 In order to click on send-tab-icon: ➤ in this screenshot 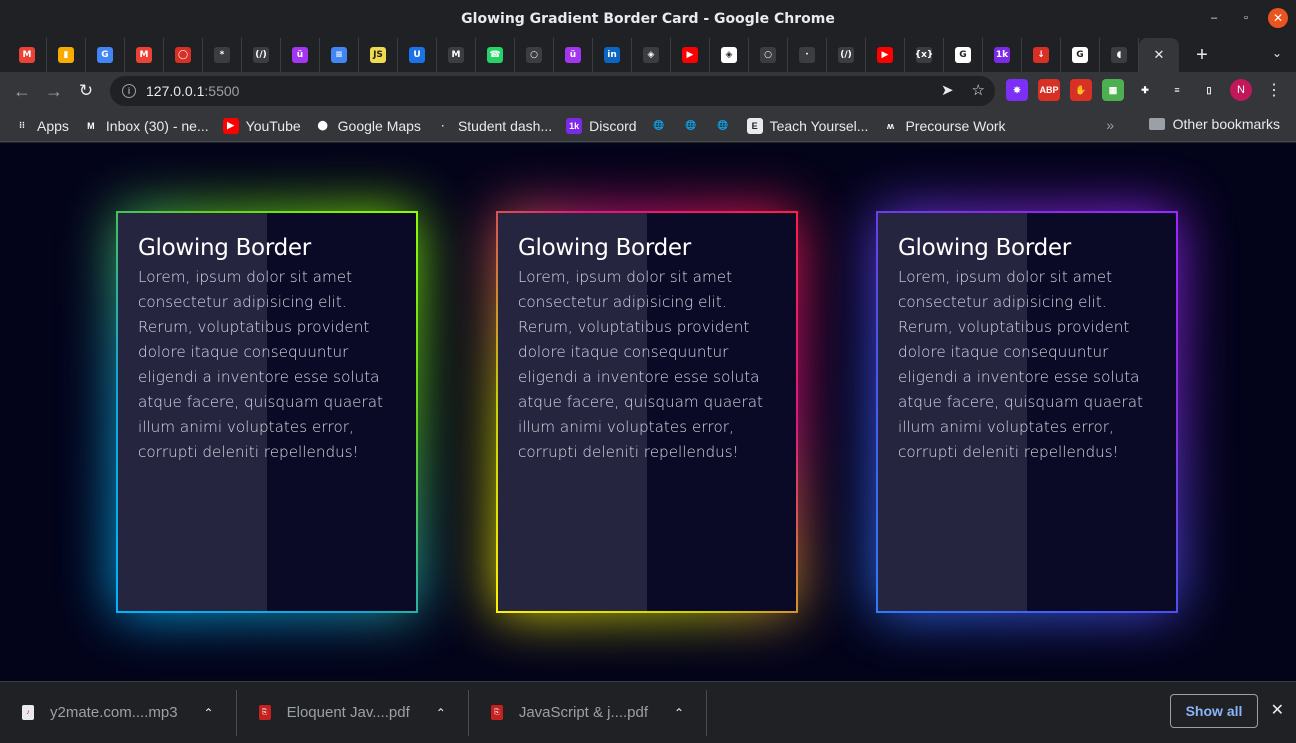, I will do `click(947, 90)`.